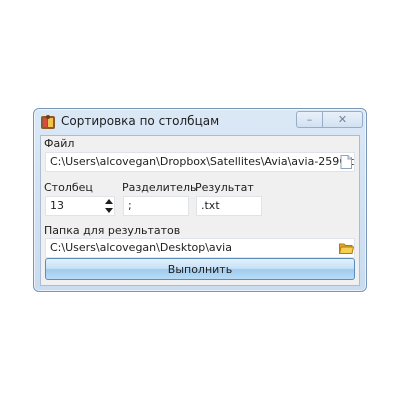 The image size is (400, 400). Describe the element at coordinates (68, 187) in the screenshot. I see `column-label: Столбец` at that location.